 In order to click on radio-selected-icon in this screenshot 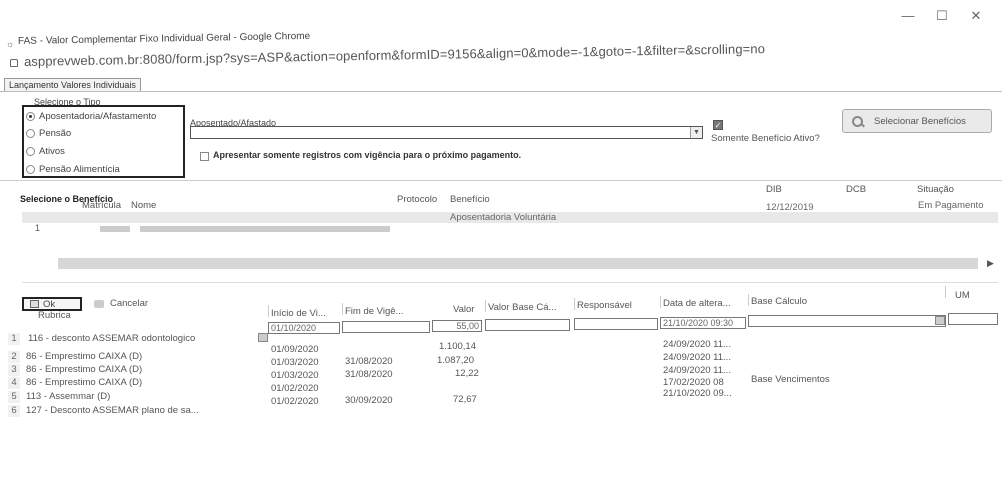, I will do `click(30, 116)`.